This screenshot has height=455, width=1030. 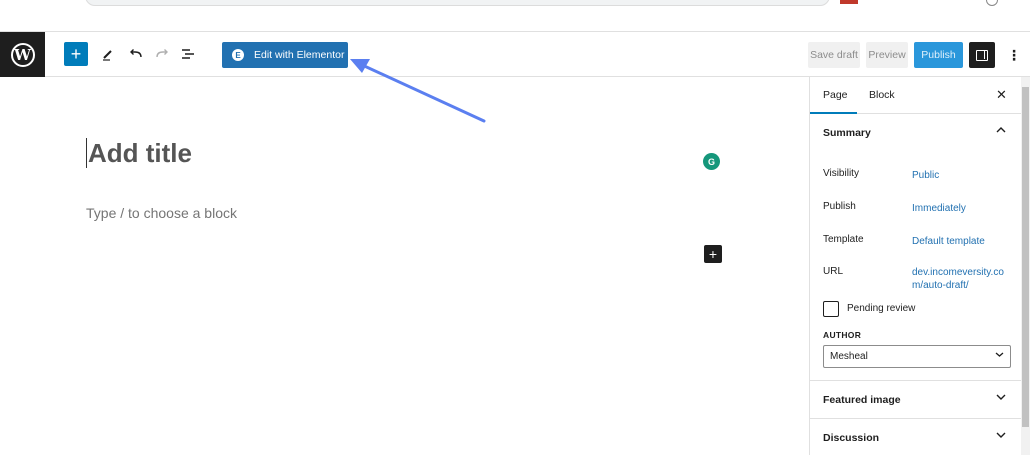 I want to click on post-title-input: Add title, so click(x=139, y=153).